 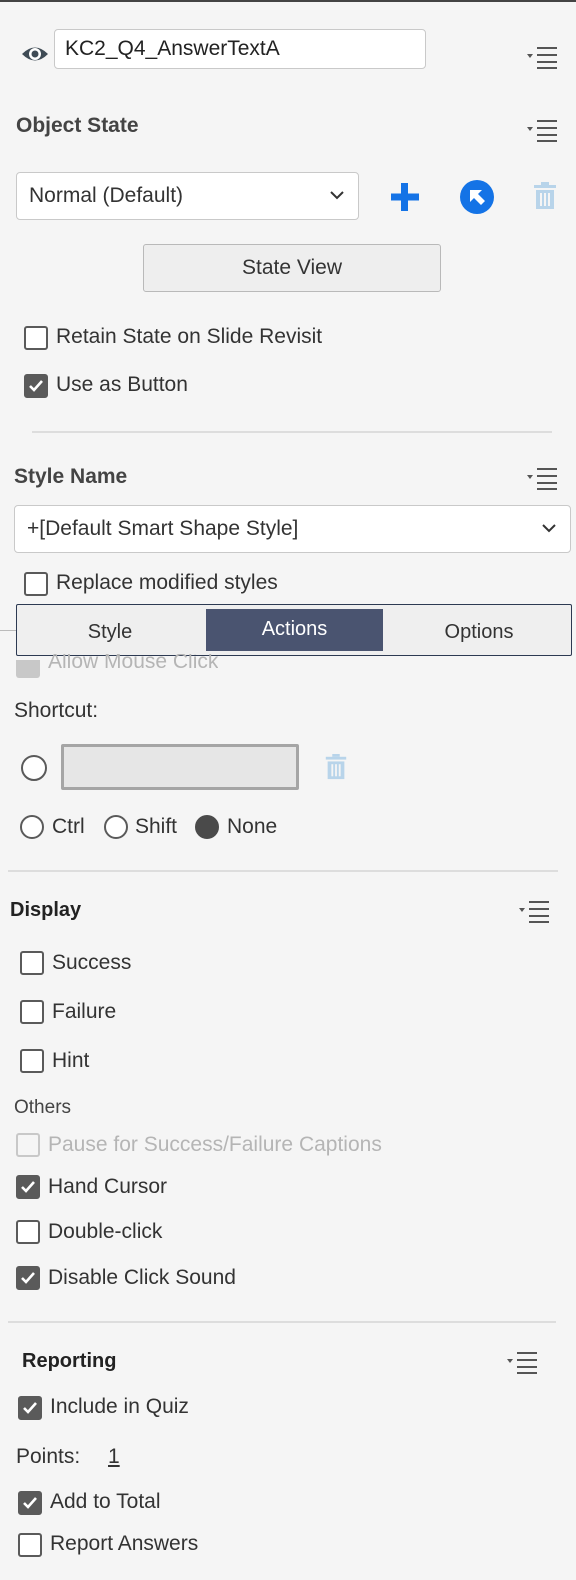 What do you see at coordinates (542, 57) in the screenshot?
I see `panel-menu-icon` at bounding box center [542, 57].